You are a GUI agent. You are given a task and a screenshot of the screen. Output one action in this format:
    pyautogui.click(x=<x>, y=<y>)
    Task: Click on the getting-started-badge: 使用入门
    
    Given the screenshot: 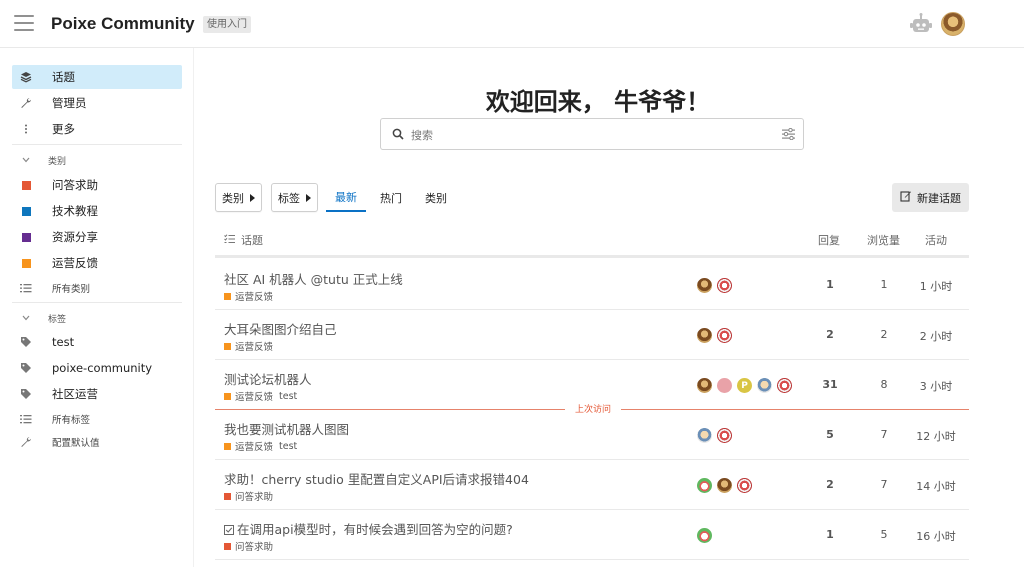 What is the action you would take?
    pyautogui.click(x=227, y=24)
    